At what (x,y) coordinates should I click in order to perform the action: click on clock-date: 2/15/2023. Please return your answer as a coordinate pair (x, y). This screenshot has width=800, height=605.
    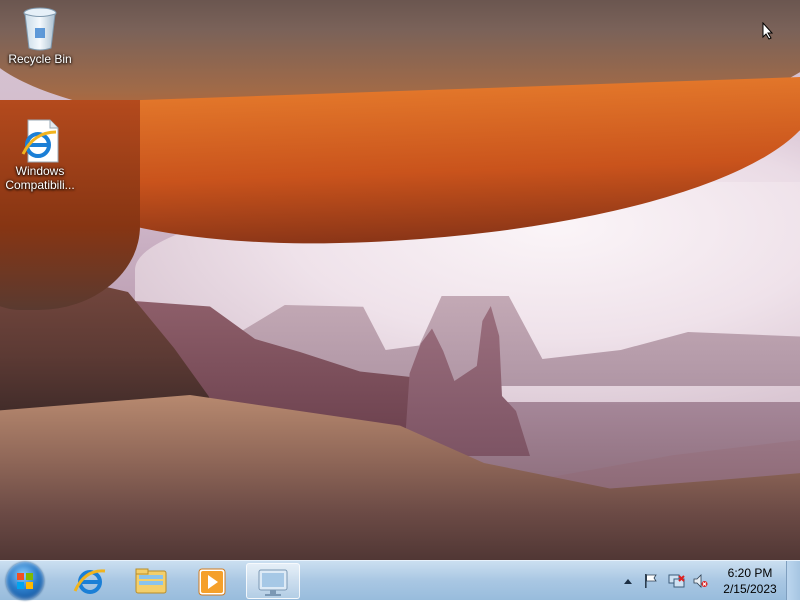
    Looking at the image, I should click on (750, 589).